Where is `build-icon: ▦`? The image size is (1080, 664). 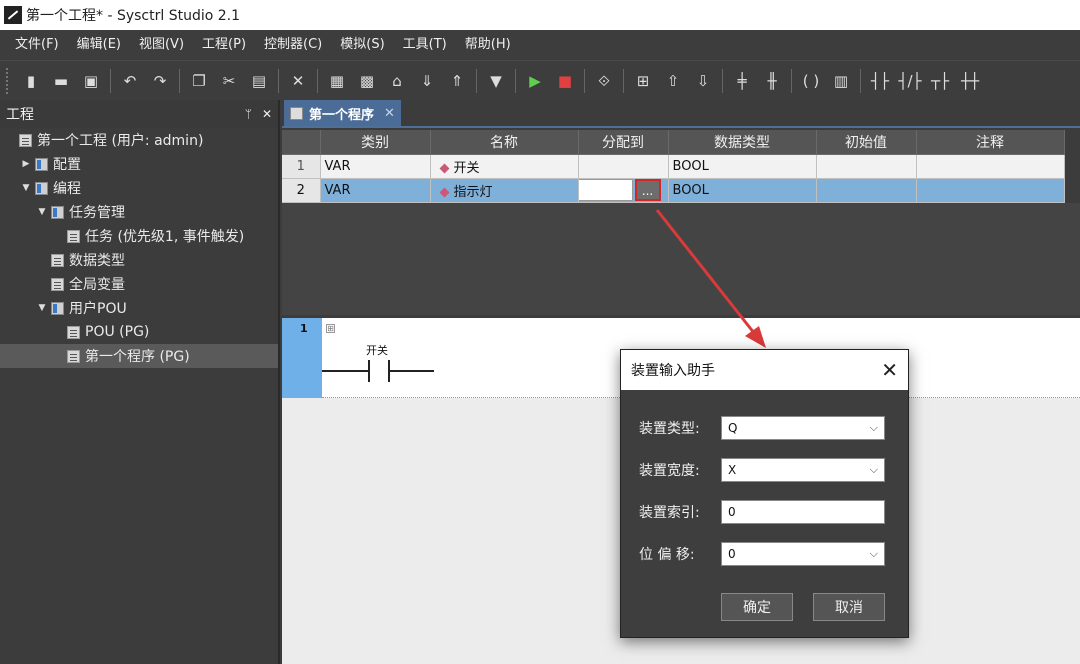
build-icon: ▦ is located at coordinates (337, 81).